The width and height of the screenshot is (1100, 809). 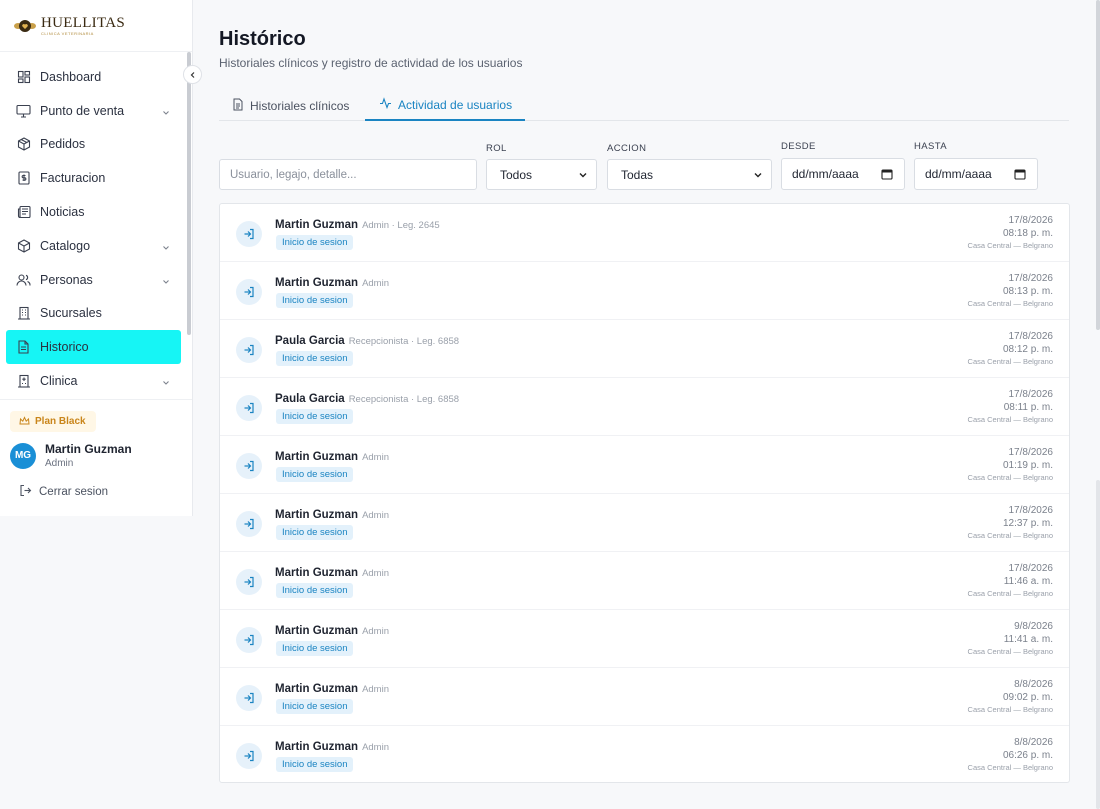 What do you see at coordinates (189, 193) in the screenshot?
I see `sidebar-scrollbar` at bounding box center [189, 193].